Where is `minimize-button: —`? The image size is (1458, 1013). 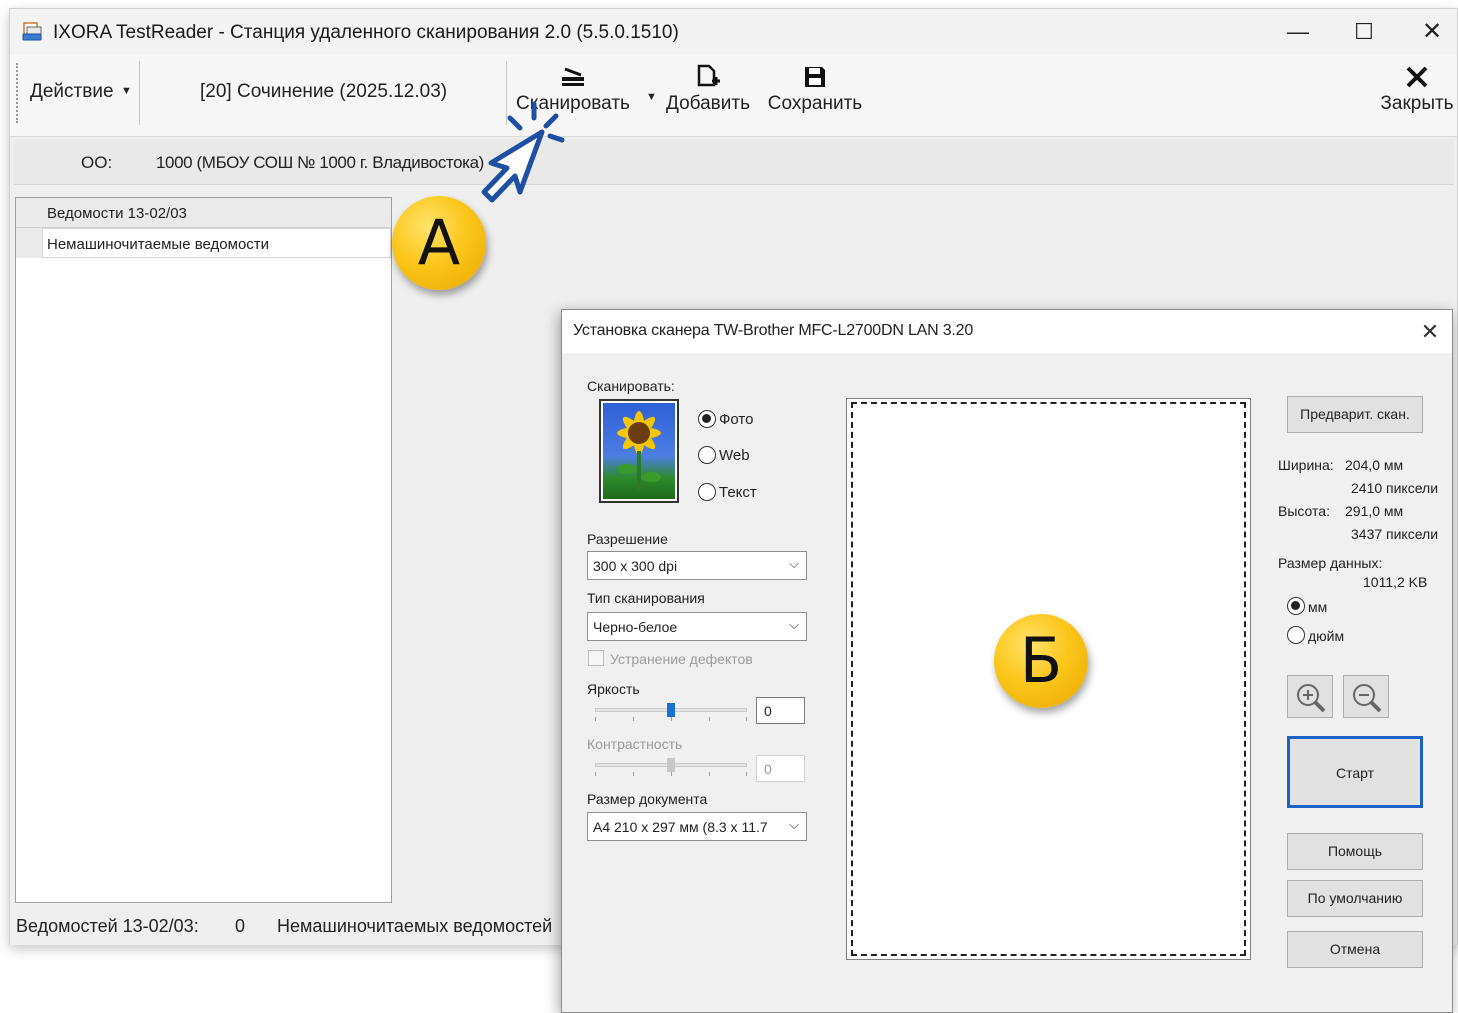
minimize-button: — is located at coordinates (1298, 32).